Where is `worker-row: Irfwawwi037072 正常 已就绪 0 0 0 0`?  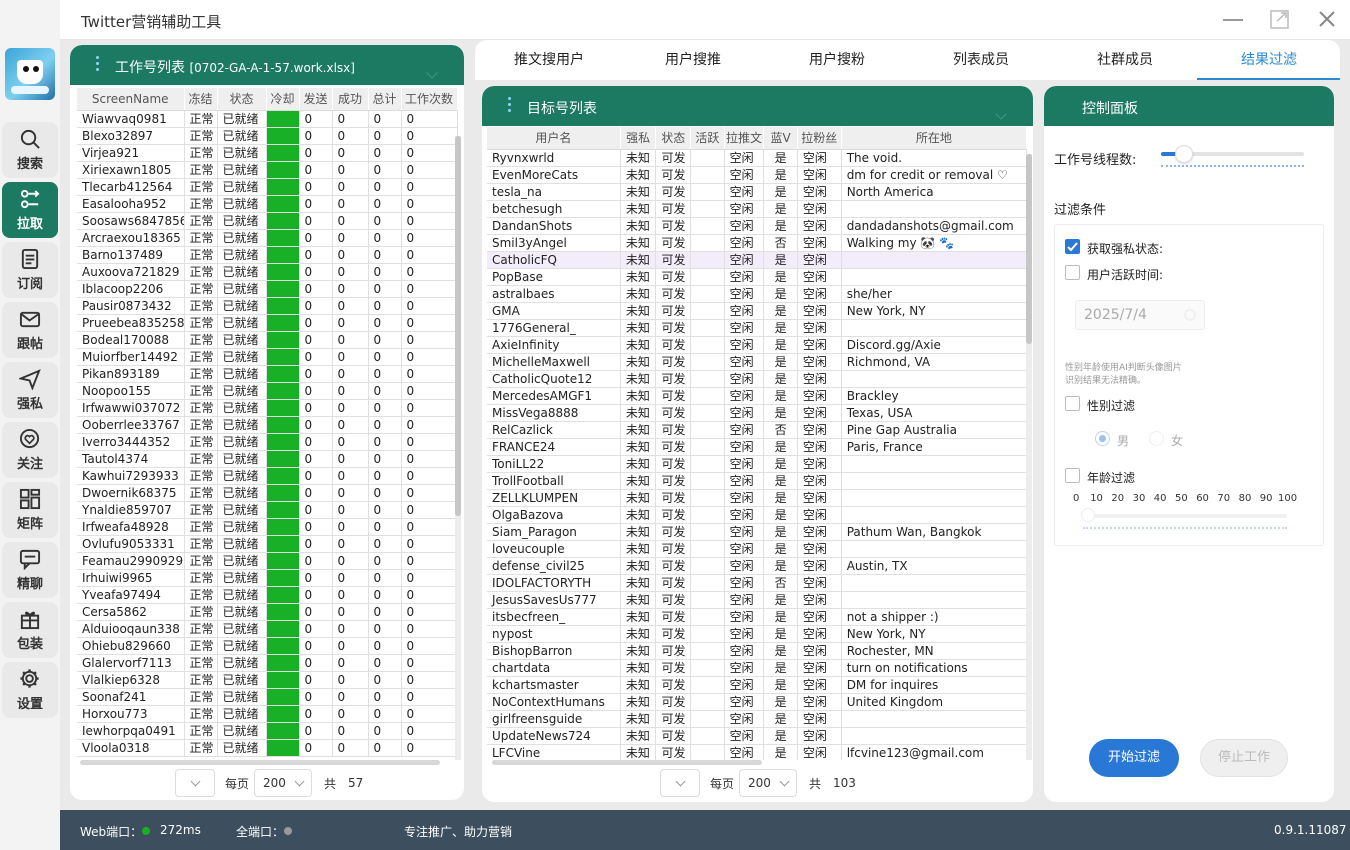 worker-row: Irfwawwi037072 正常 已就绪 0 0 0 0 is located at coordinates (267, 408).